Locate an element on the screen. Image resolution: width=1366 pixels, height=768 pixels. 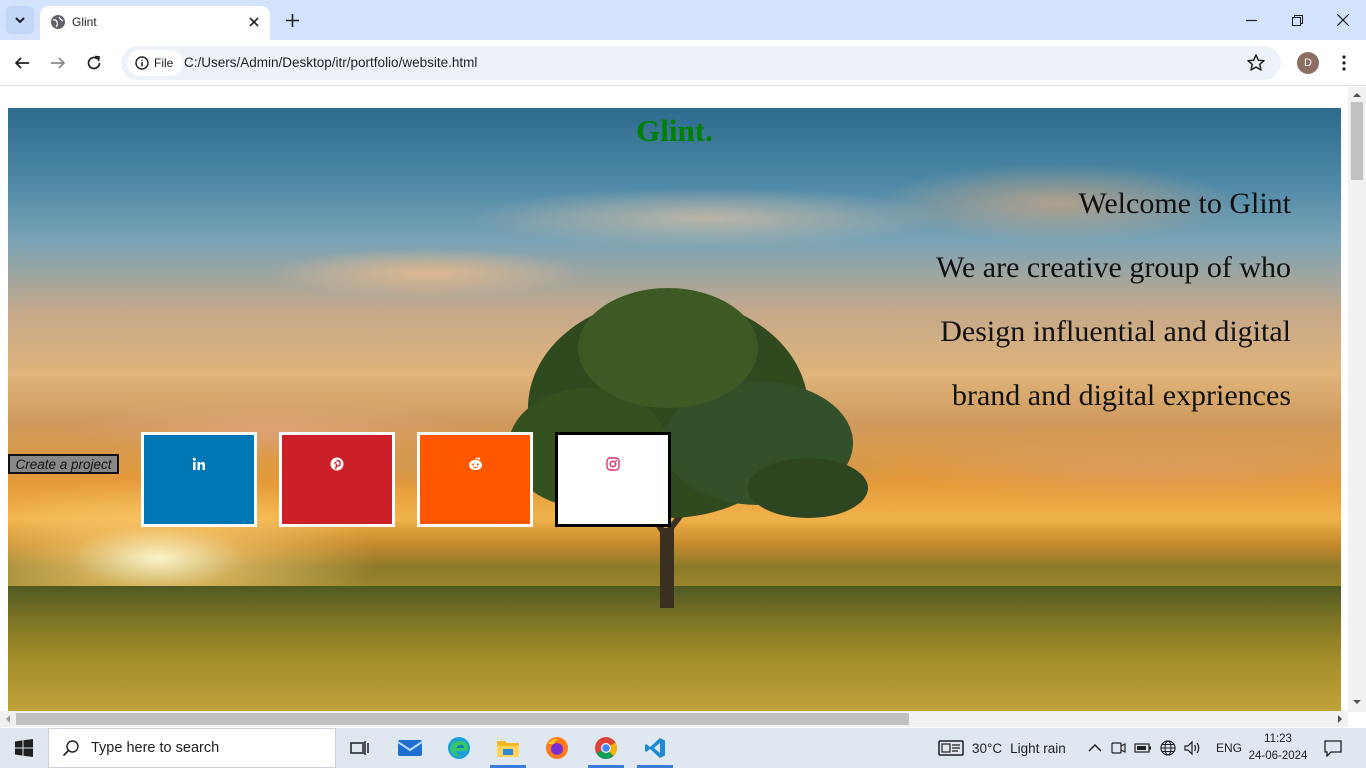
minimize-icon is located at coordinates (1251, 20).